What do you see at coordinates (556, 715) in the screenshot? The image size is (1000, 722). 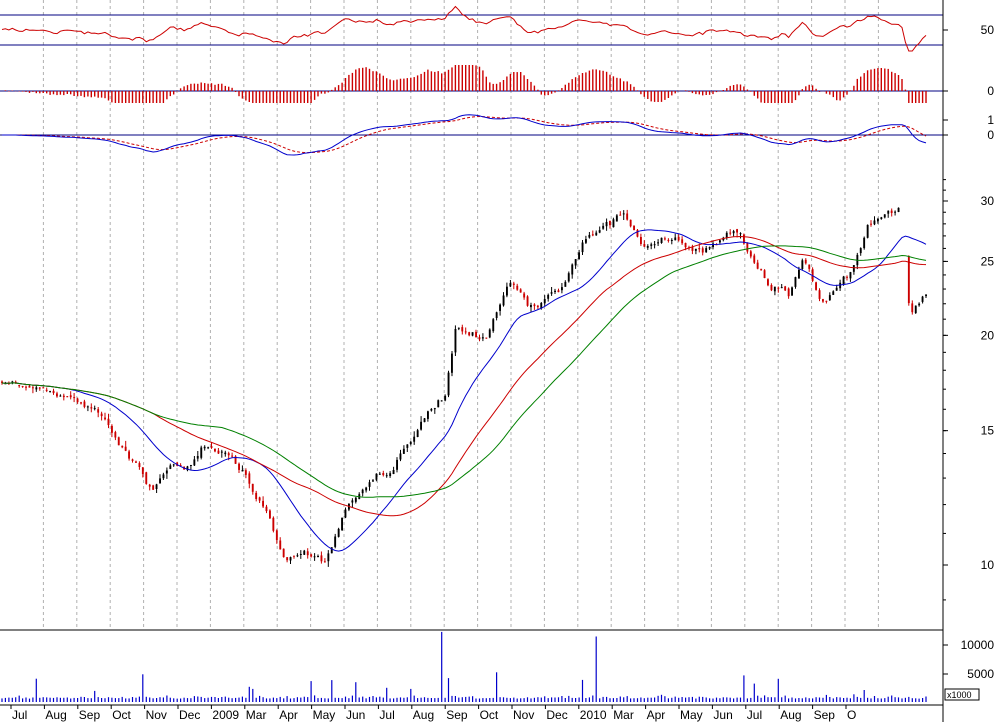 I see `month-label: Dec` at bounding box center [556, 715].